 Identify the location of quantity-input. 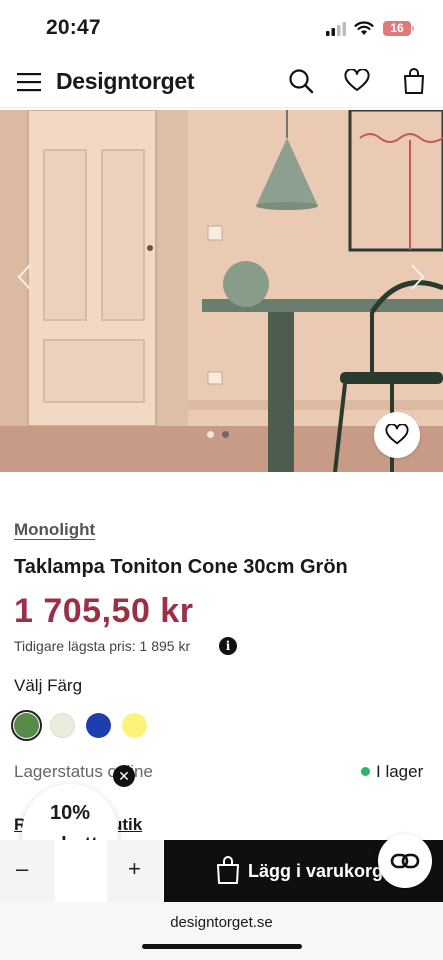
(81, 871).